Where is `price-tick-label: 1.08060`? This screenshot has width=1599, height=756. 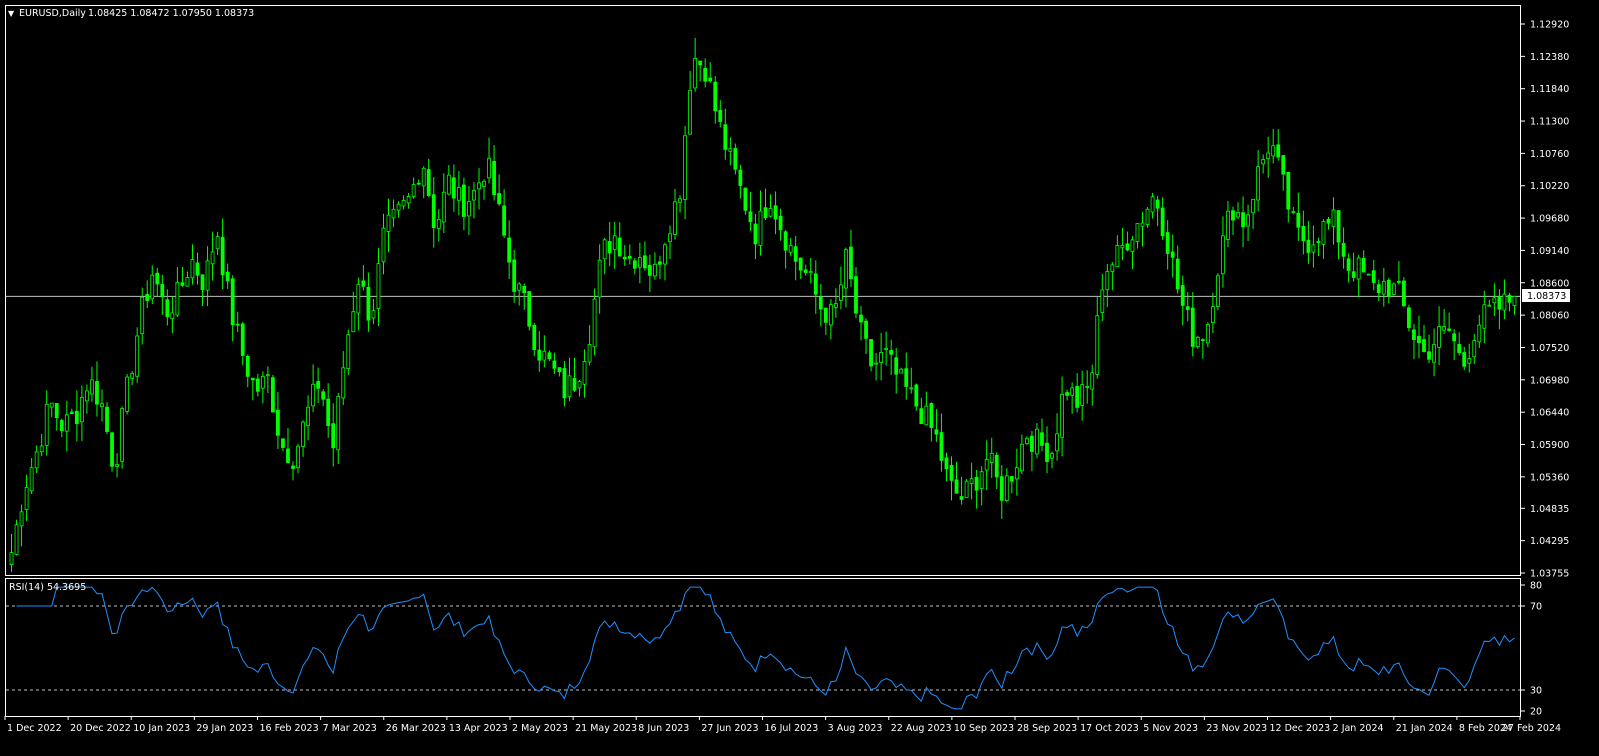 price-tick-label: 1.08060 is located at coordinates (1549, 316).